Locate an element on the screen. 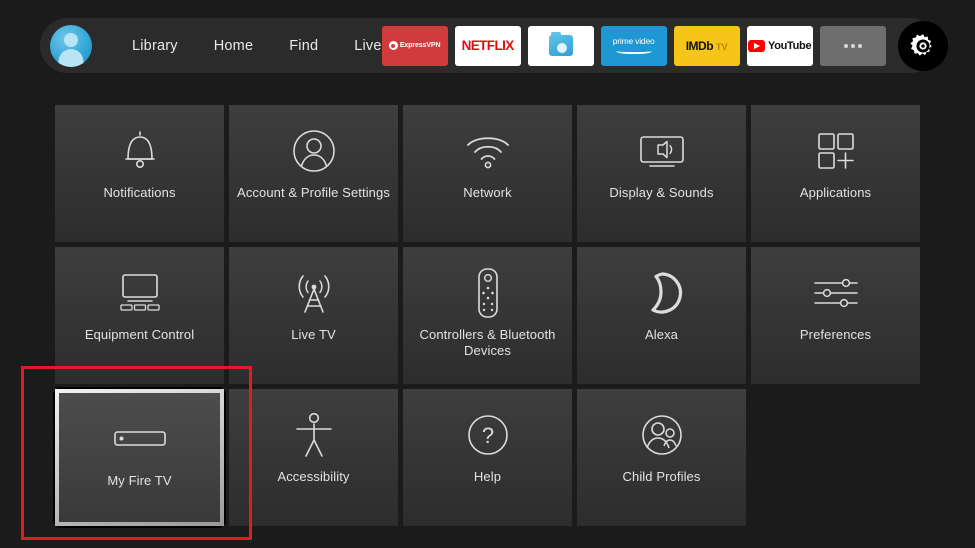  tile-label: Help is located at coordinates (487, 476).